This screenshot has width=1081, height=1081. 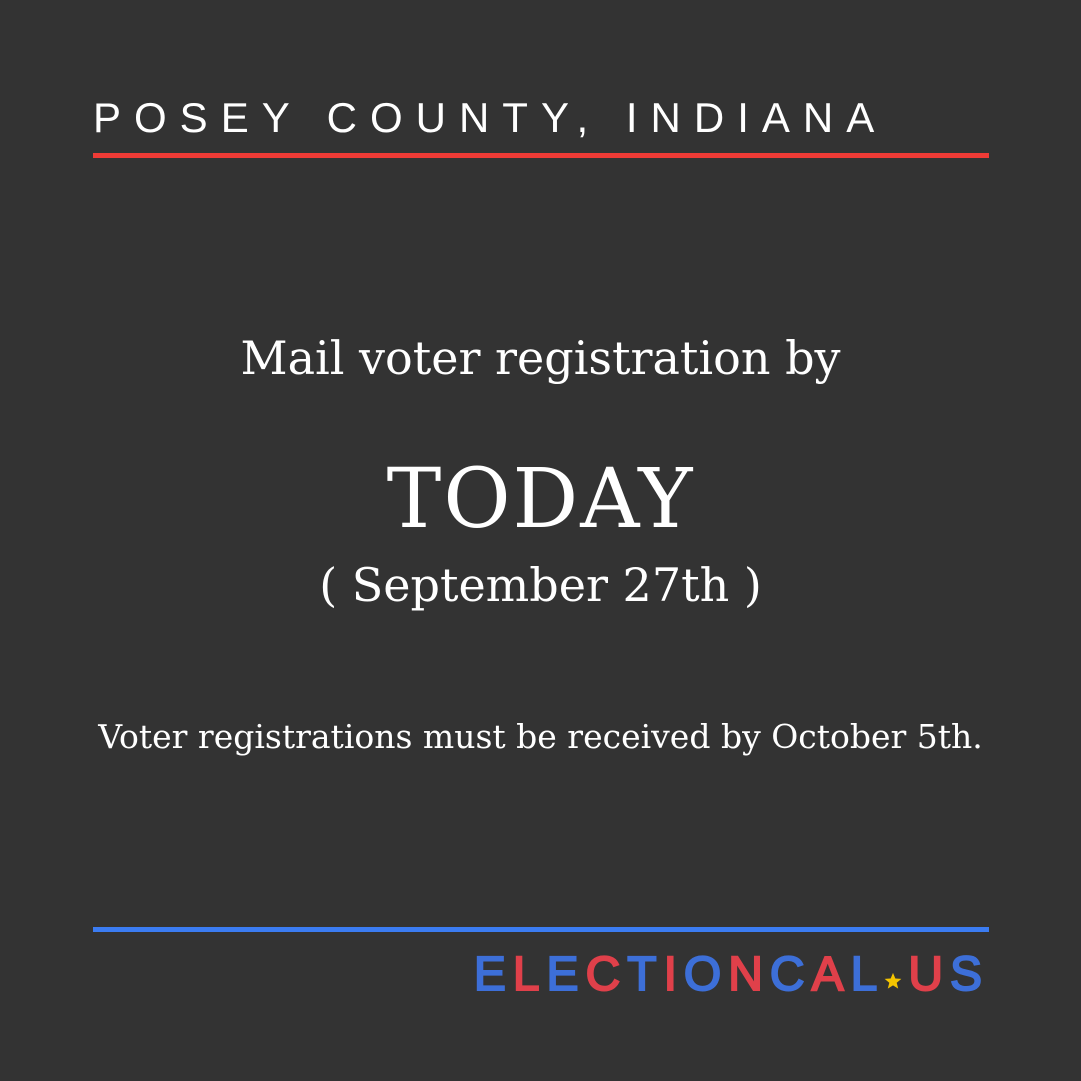 I want to click on county-title: POSEY COUNTY, INDIANA, so click(x=490, y=117).